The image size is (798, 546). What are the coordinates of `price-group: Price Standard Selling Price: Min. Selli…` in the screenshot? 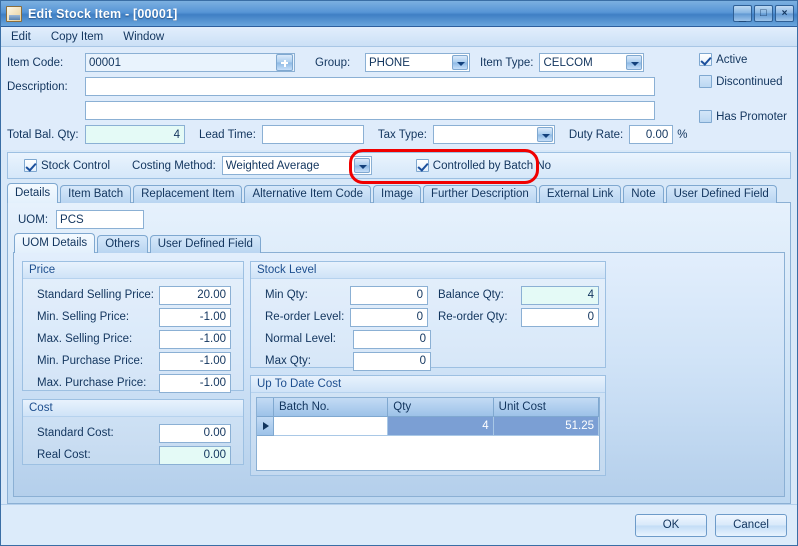 It's located at (133, 327).